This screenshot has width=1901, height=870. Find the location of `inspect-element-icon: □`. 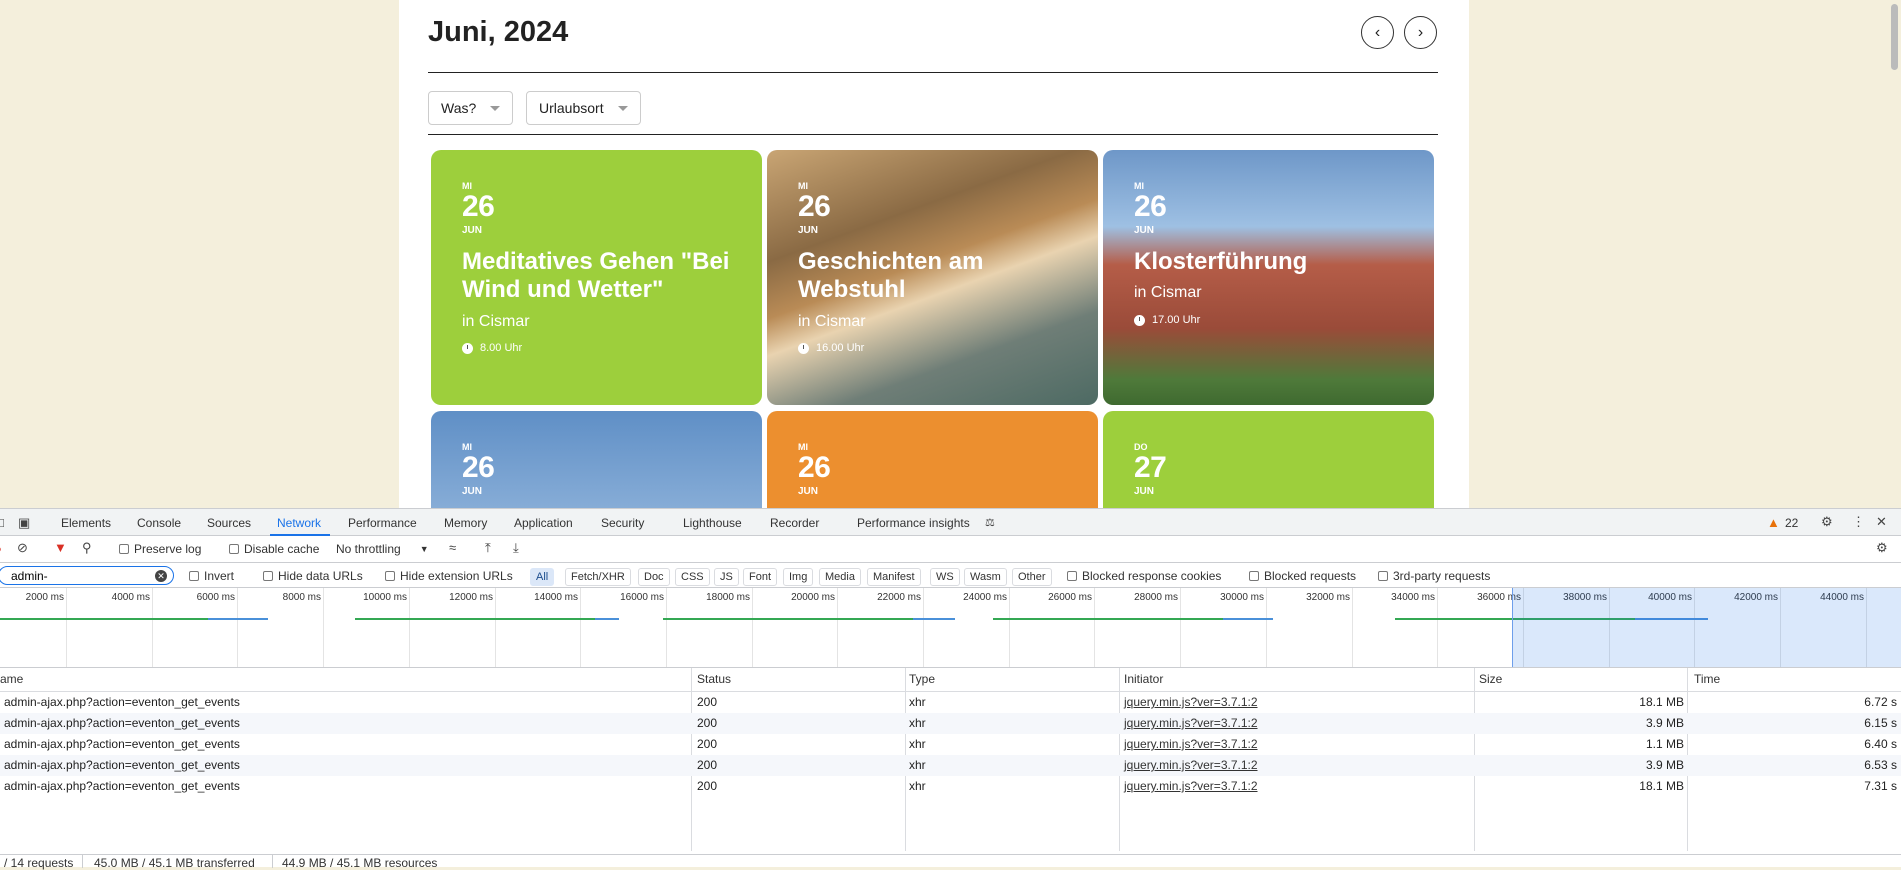

inspect-element-icon: □ is located at coordinates (2, 522).